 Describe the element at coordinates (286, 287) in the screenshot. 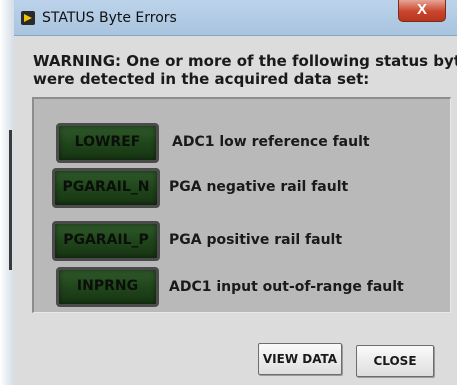

I see `label-inprng: ADC1 input out-of-range fault` at that location.